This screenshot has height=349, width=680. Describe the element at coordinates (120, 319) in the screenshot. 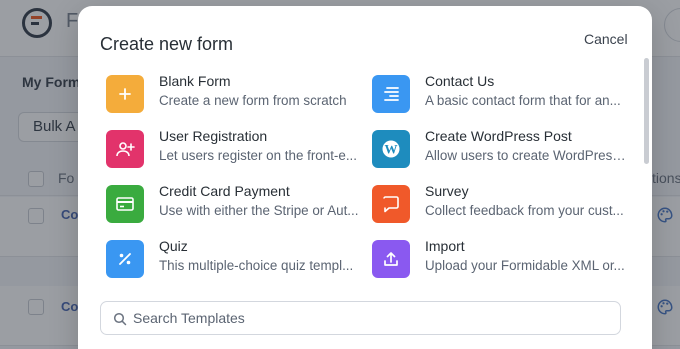

I see `search-icon` at that location.